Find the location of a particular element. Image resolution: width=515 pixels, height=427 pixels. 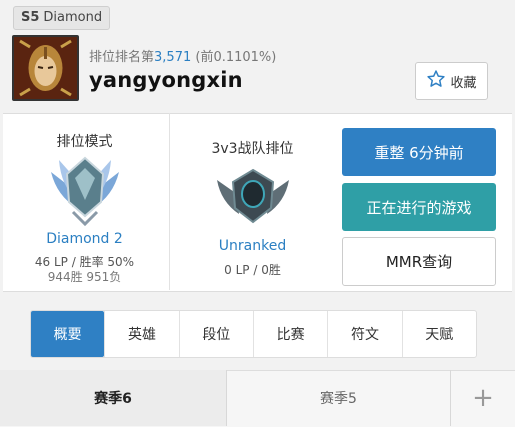

tab-tiers: 段位 is located at coordinates (215, 334).